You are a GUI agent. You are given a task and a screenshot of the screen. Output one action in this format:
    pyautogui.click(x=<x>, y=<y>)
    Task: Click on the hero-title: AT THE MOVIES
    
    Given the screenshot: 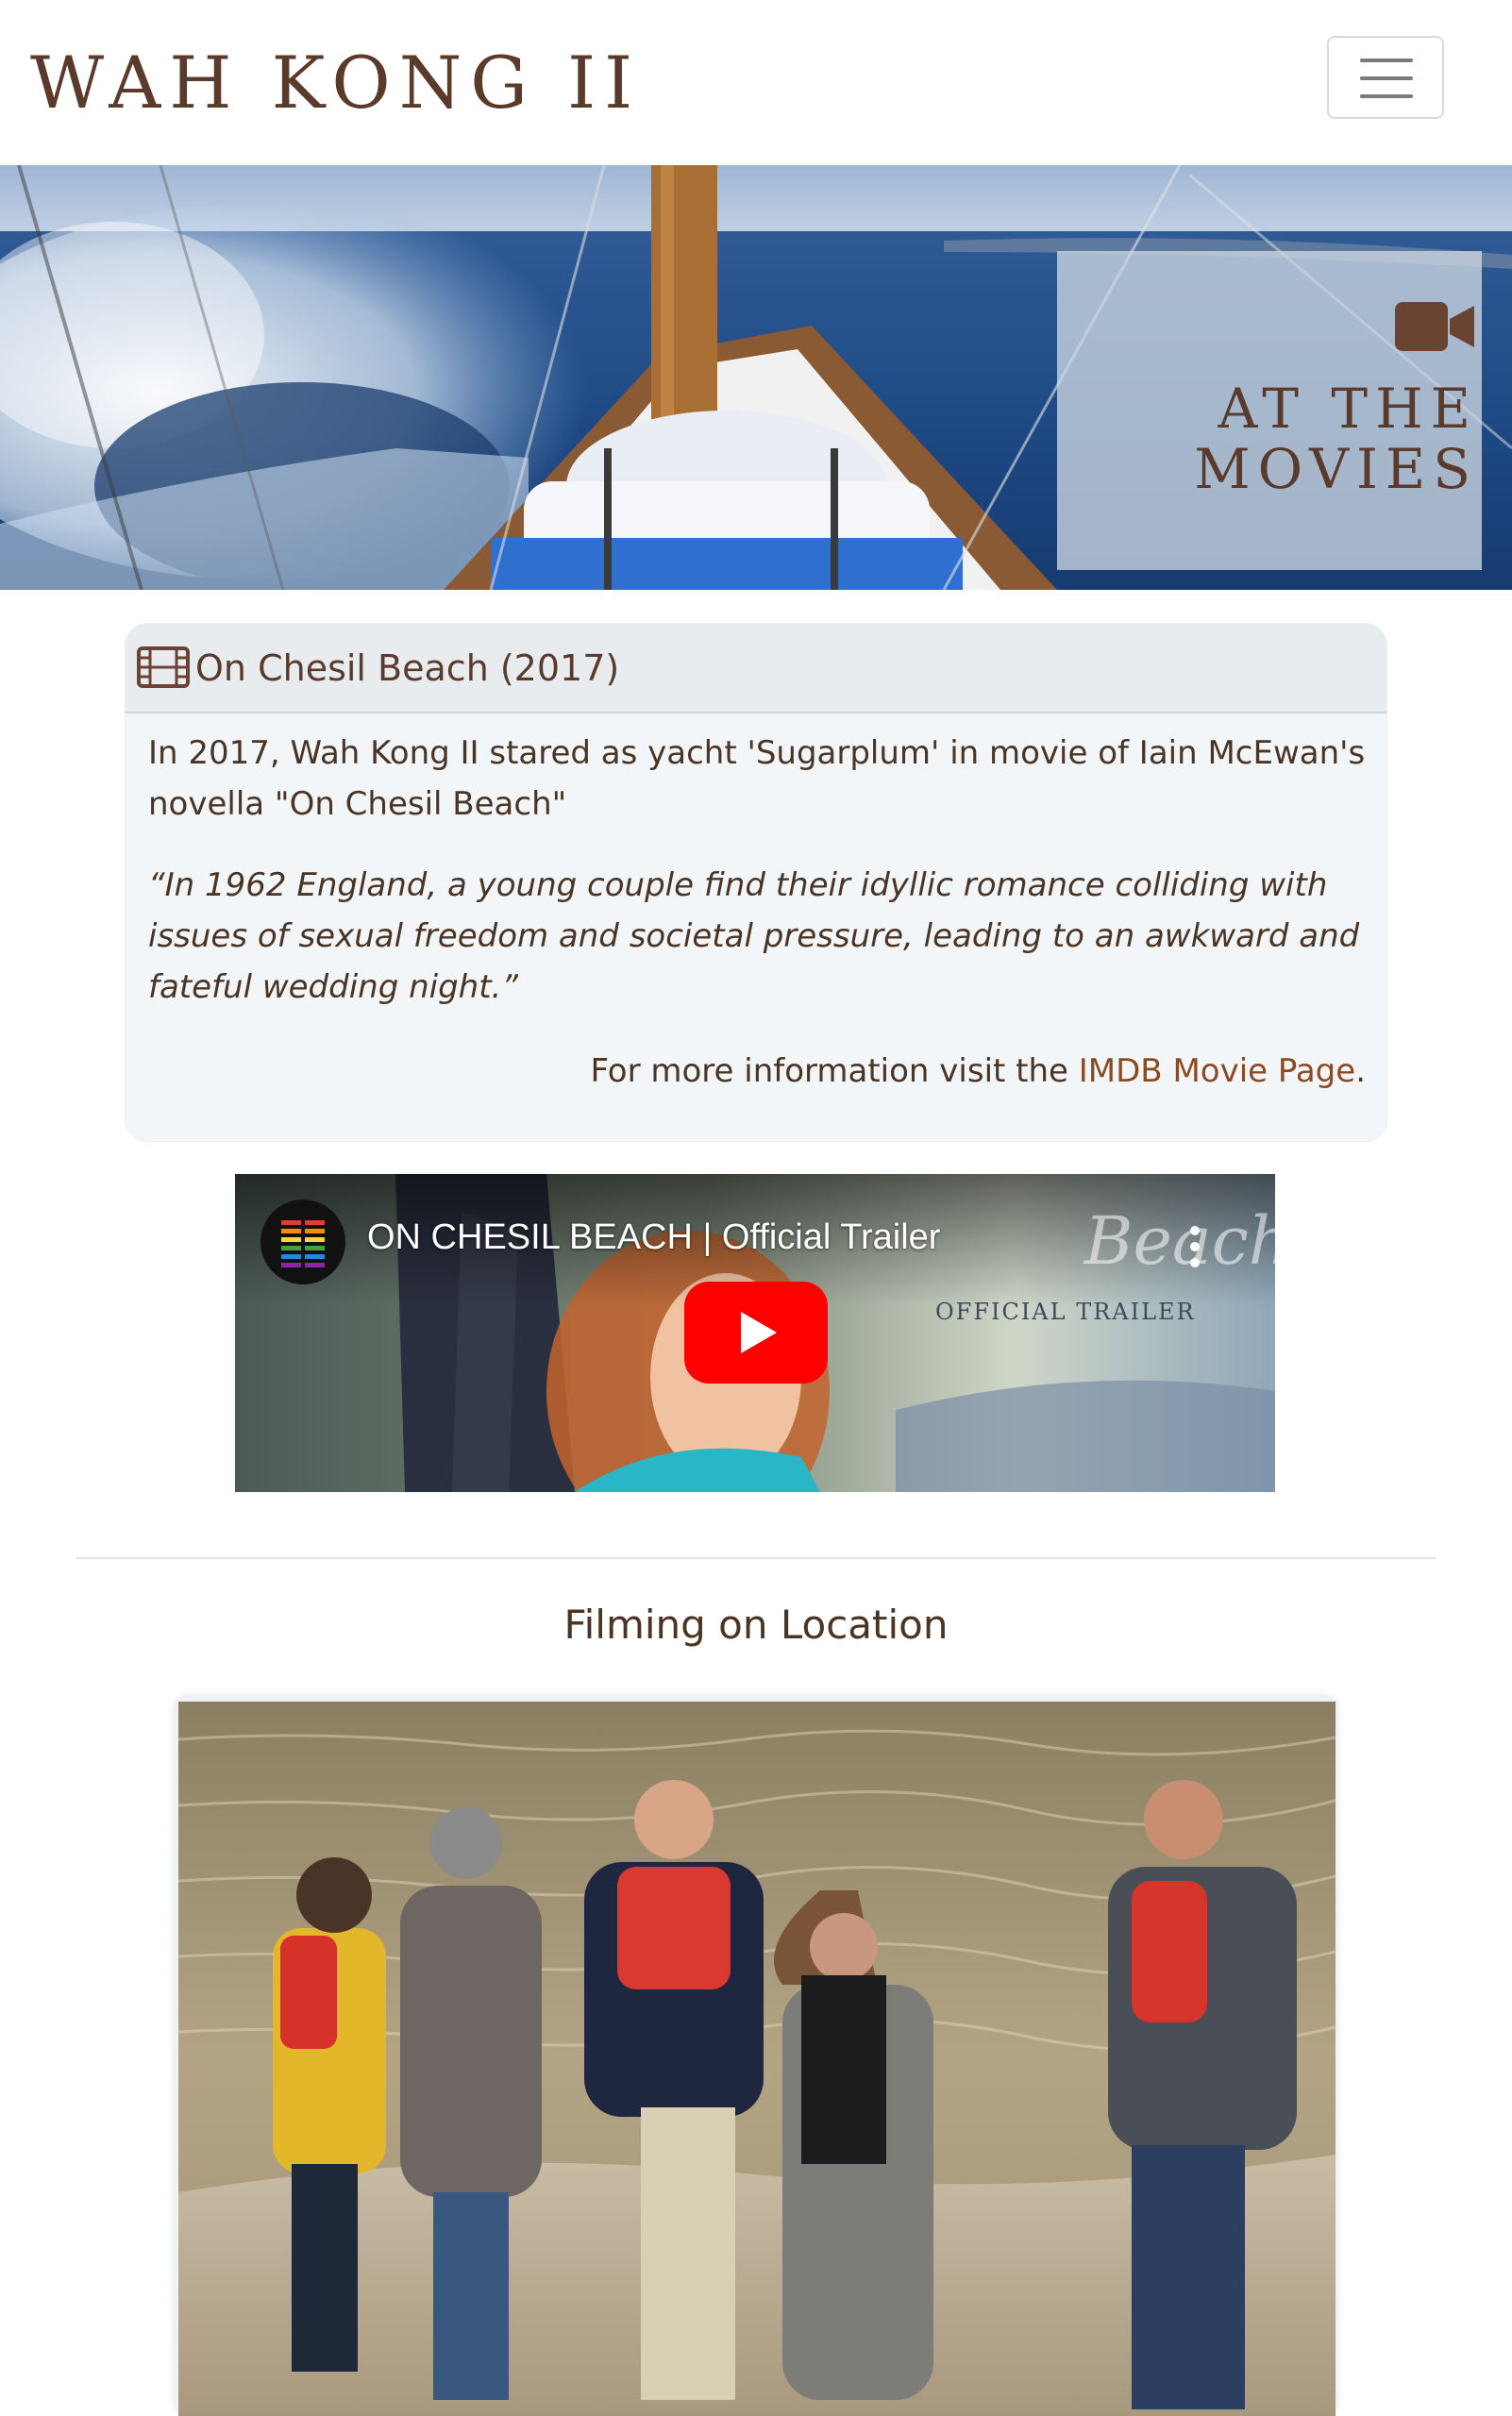 What is the action you would take?
    pyautogui.click(x=1336, y=438)
    